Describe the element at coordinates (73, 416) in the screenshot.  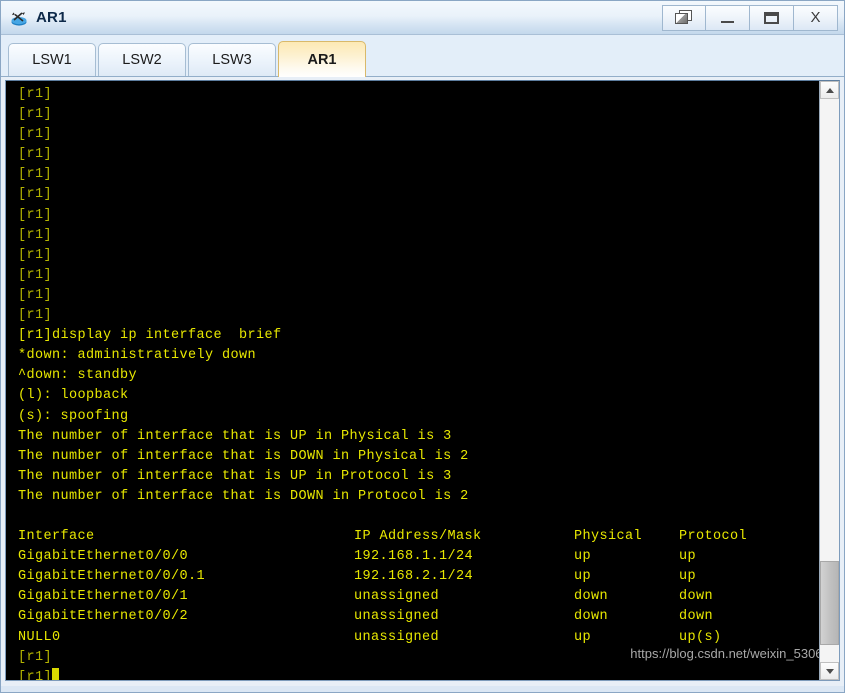
I see `terminal-legend-line: (s): spoofing` at that location.